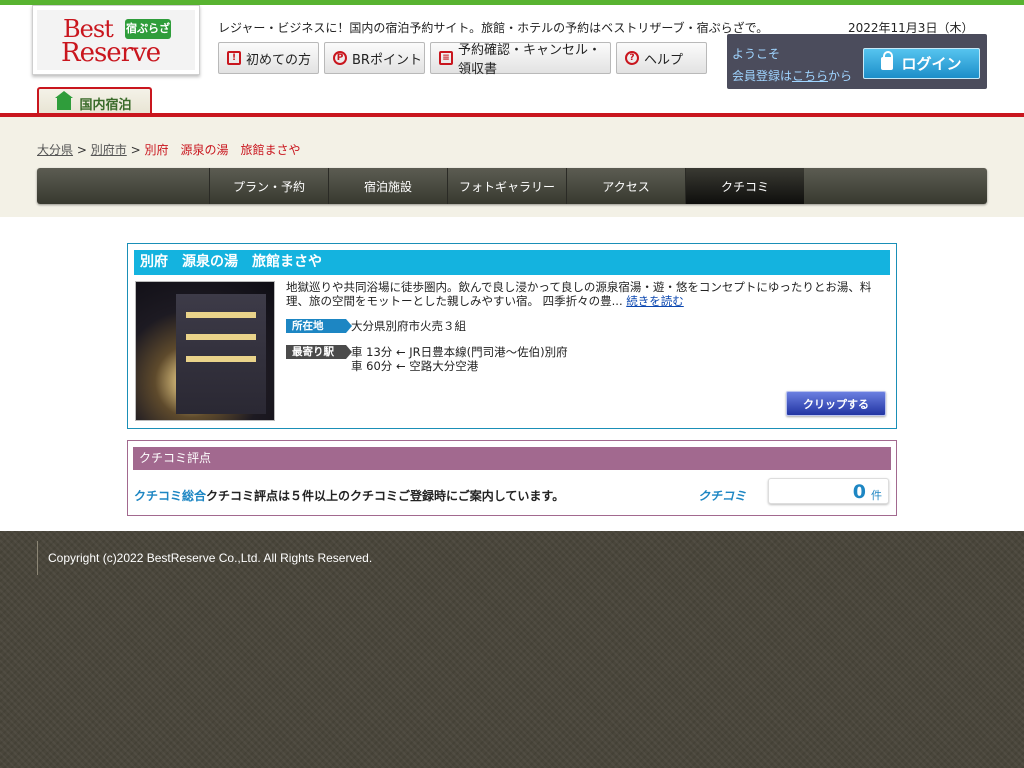 The image size is (1024, 768). I want to click on document-icon: ≡, so click(446, 58).